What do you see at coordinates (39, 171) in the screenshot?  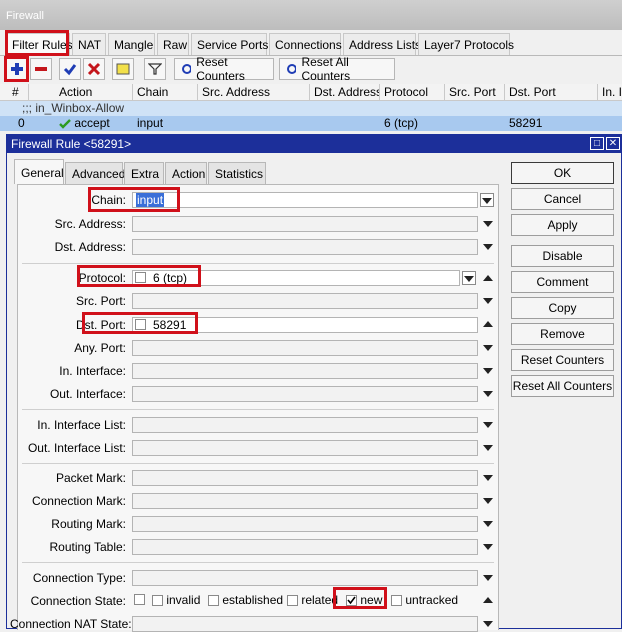 I see `dialog-tab-general: General` at bounding box center [39, 171].